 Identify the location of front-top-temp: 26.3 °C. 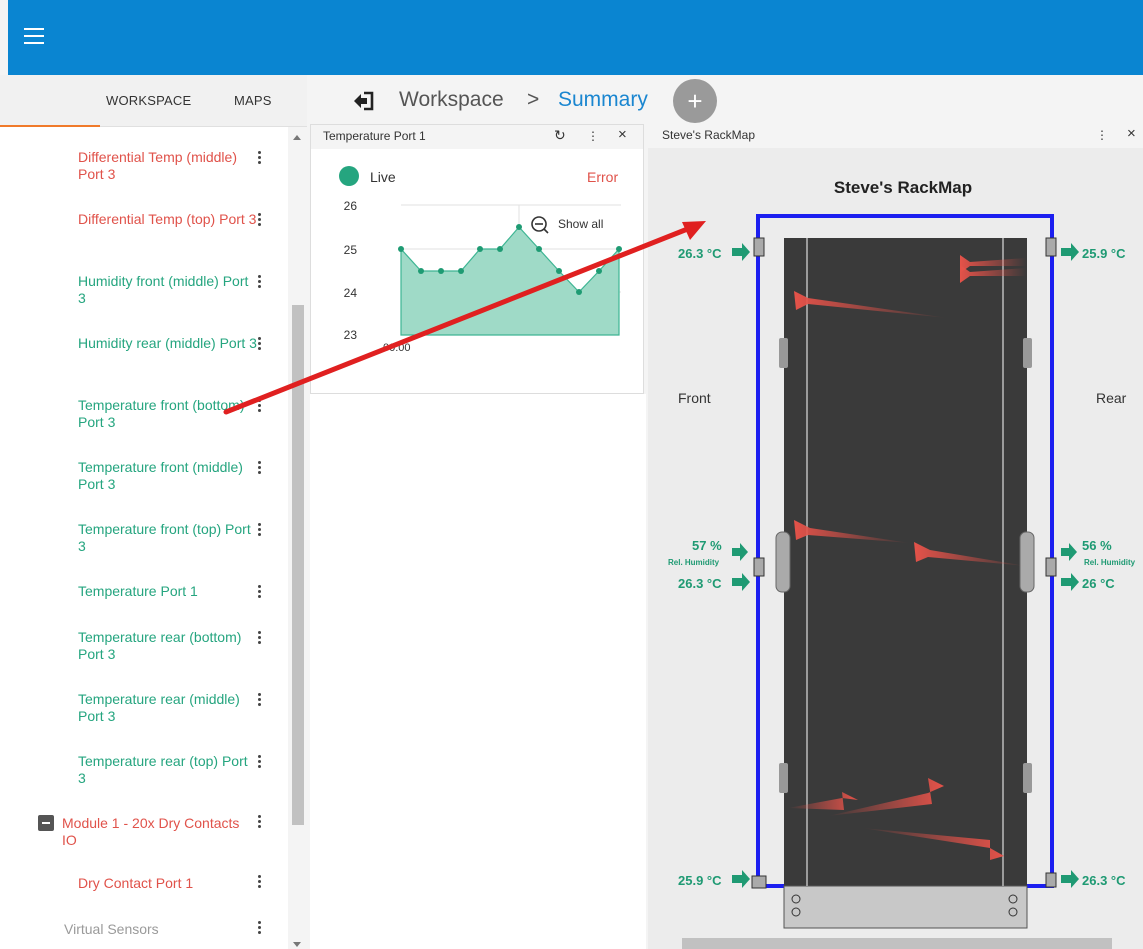
(700, 253).